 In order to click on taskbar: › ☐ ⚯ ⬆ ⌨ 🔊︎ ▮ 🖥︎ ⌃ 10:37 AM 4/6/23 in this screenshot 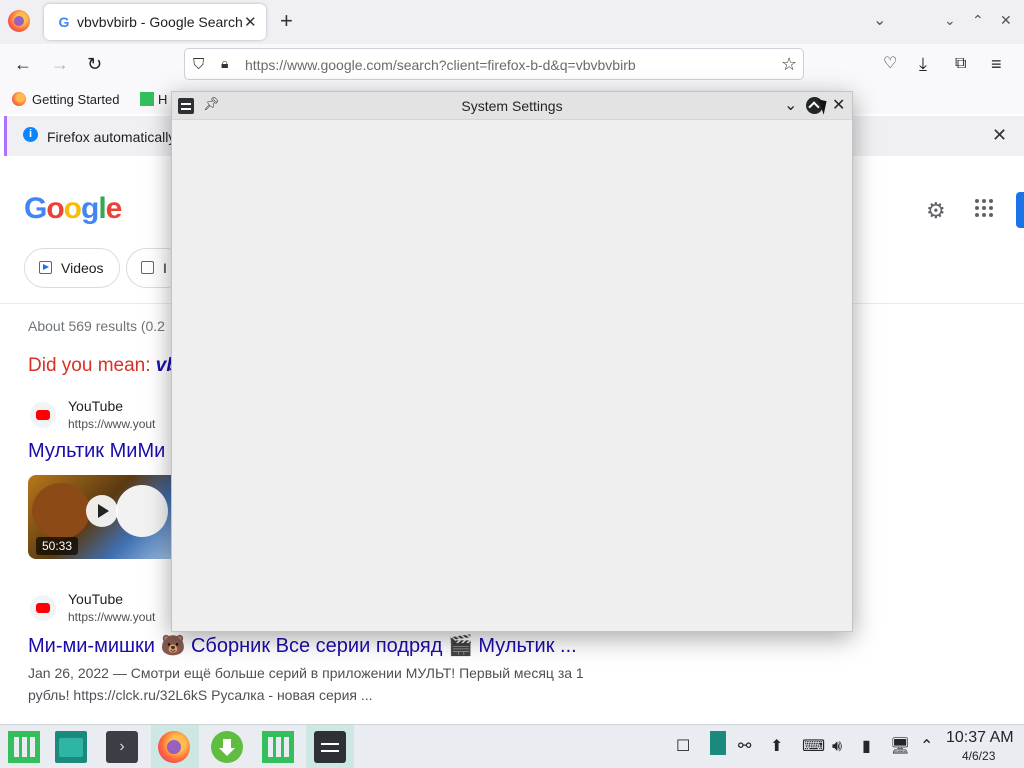, I will do `click(512, 746)`.